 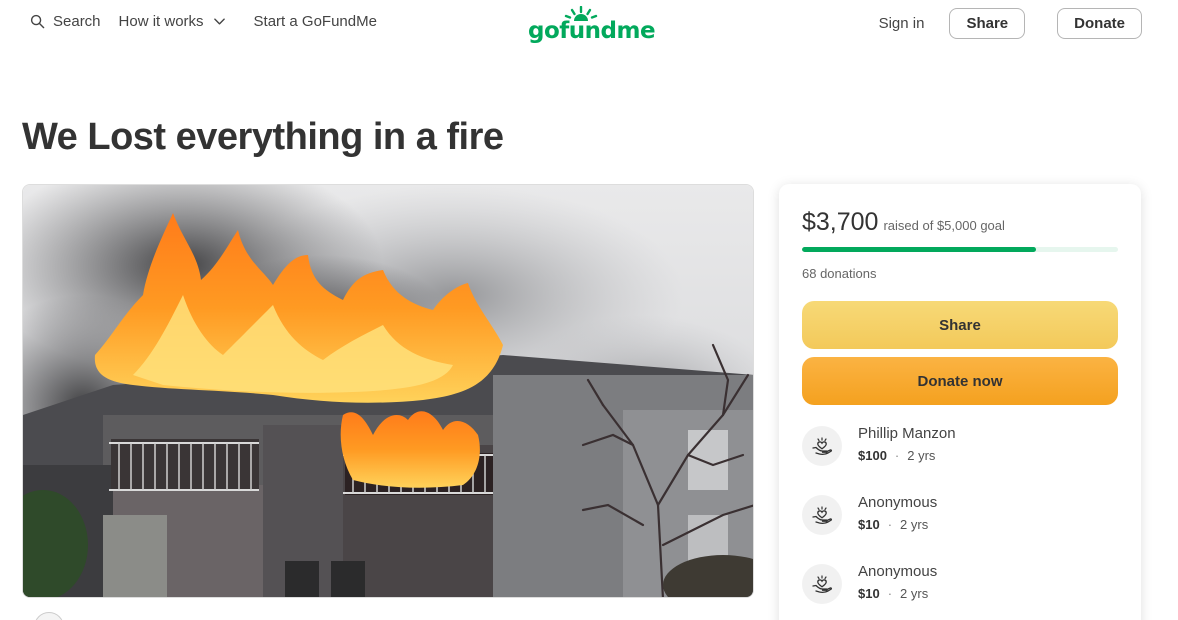 I want to click on progress-fill, so click(x=919, y=249).